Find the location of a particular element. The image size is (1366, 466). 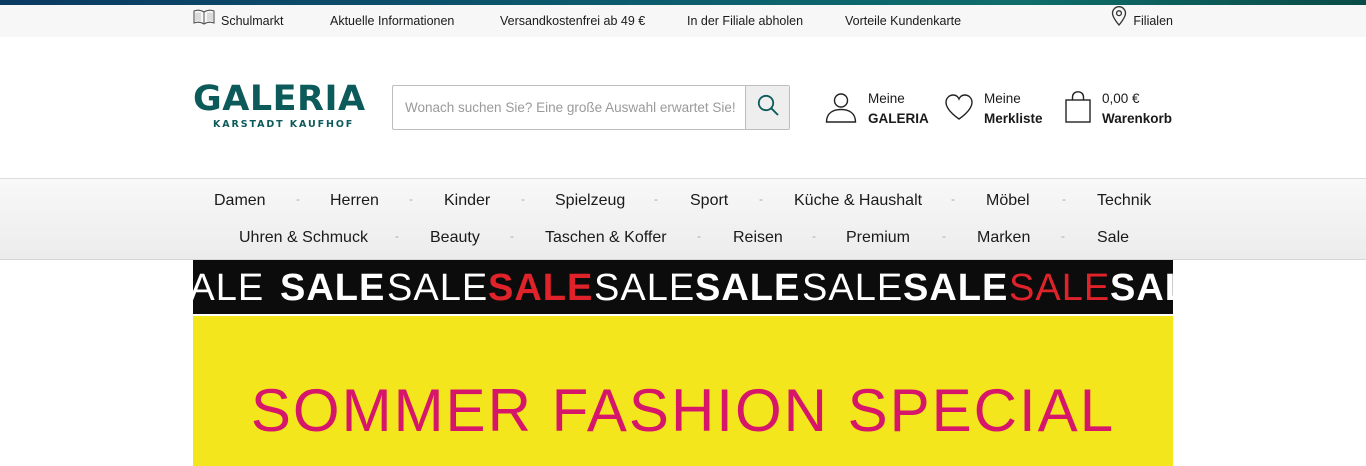

wishlist-line2: Merkliste is located at coordinates (1013, 118).